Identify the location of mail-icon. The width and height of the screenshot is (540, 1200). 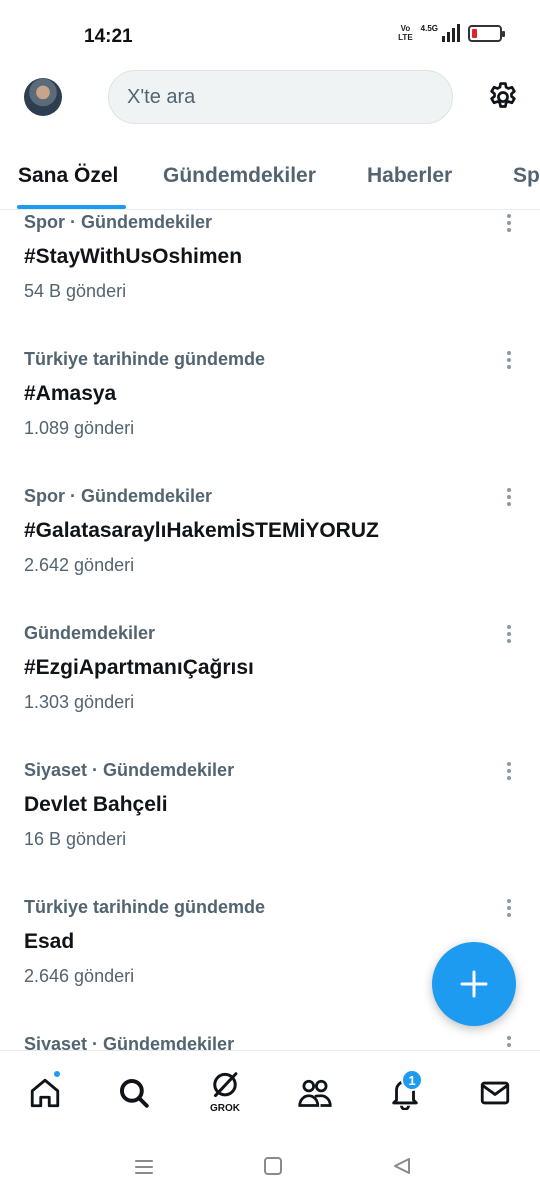
(495, 1093).